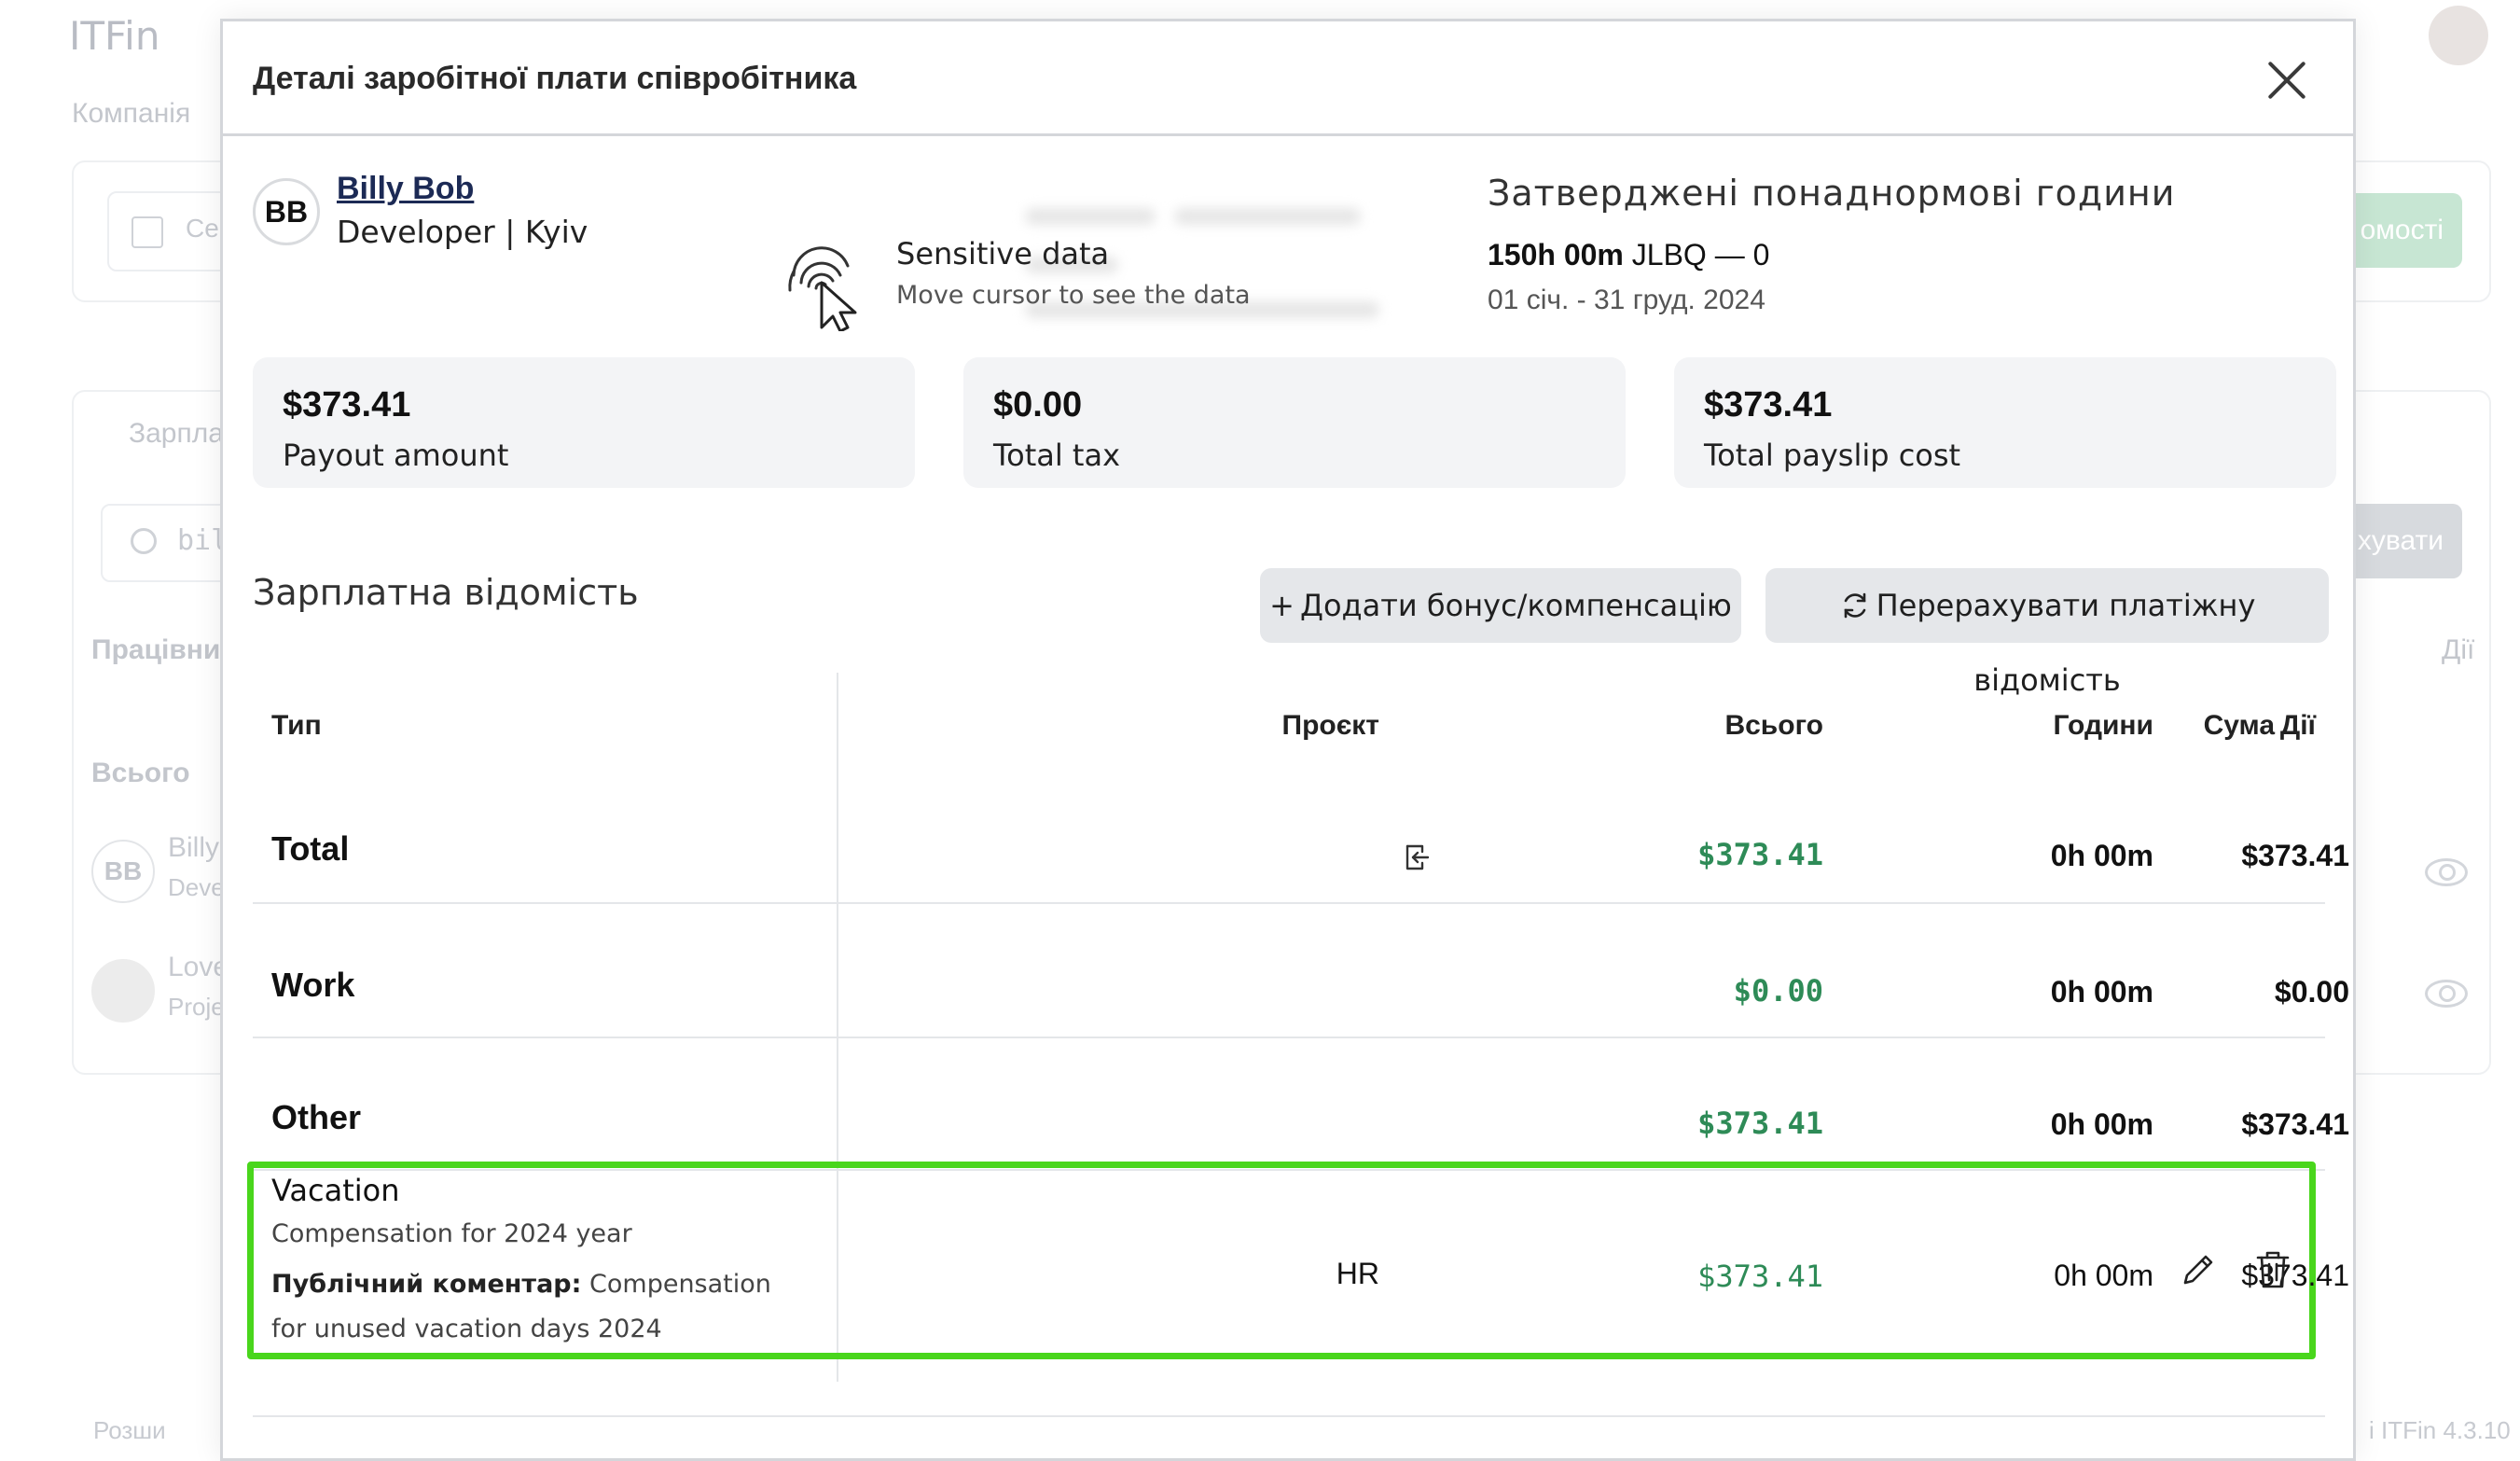  I want to click on date-filter-text: Се, so click(202, 228).